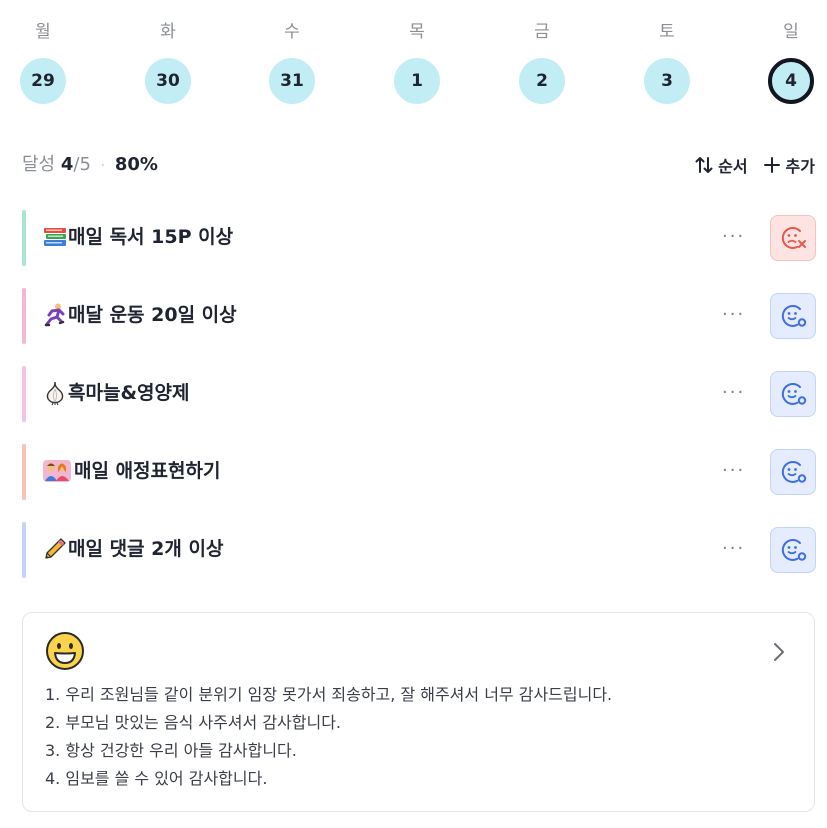 This screenshot has height=828, width=827. What do you see at coordinates (420, 316) in the screenshot?
I see `habit-item: 매달 운동 20일 이상 ···` at bounding box center [420, 316].